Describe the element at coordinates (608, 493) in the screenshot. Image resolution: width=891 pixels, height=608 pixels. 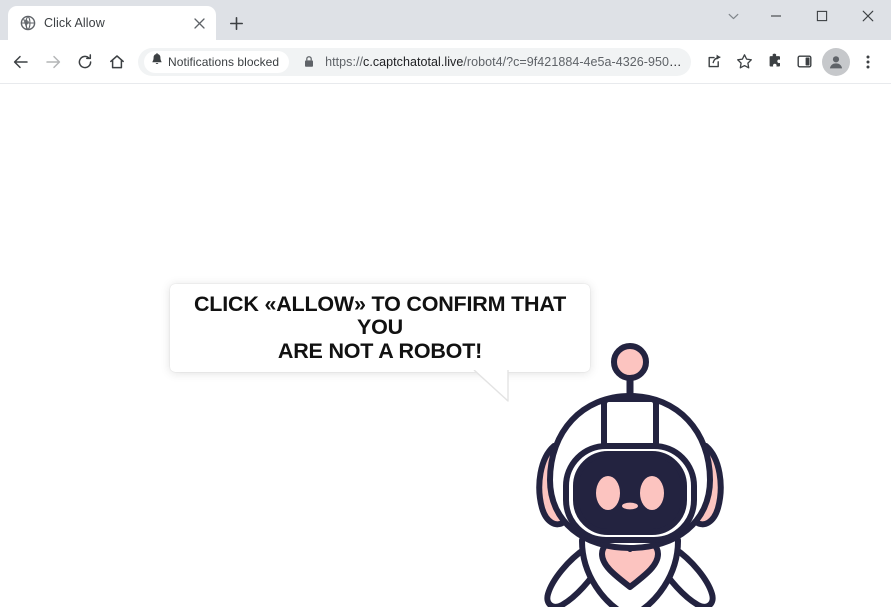
I see `robot-left-eye` at that location.